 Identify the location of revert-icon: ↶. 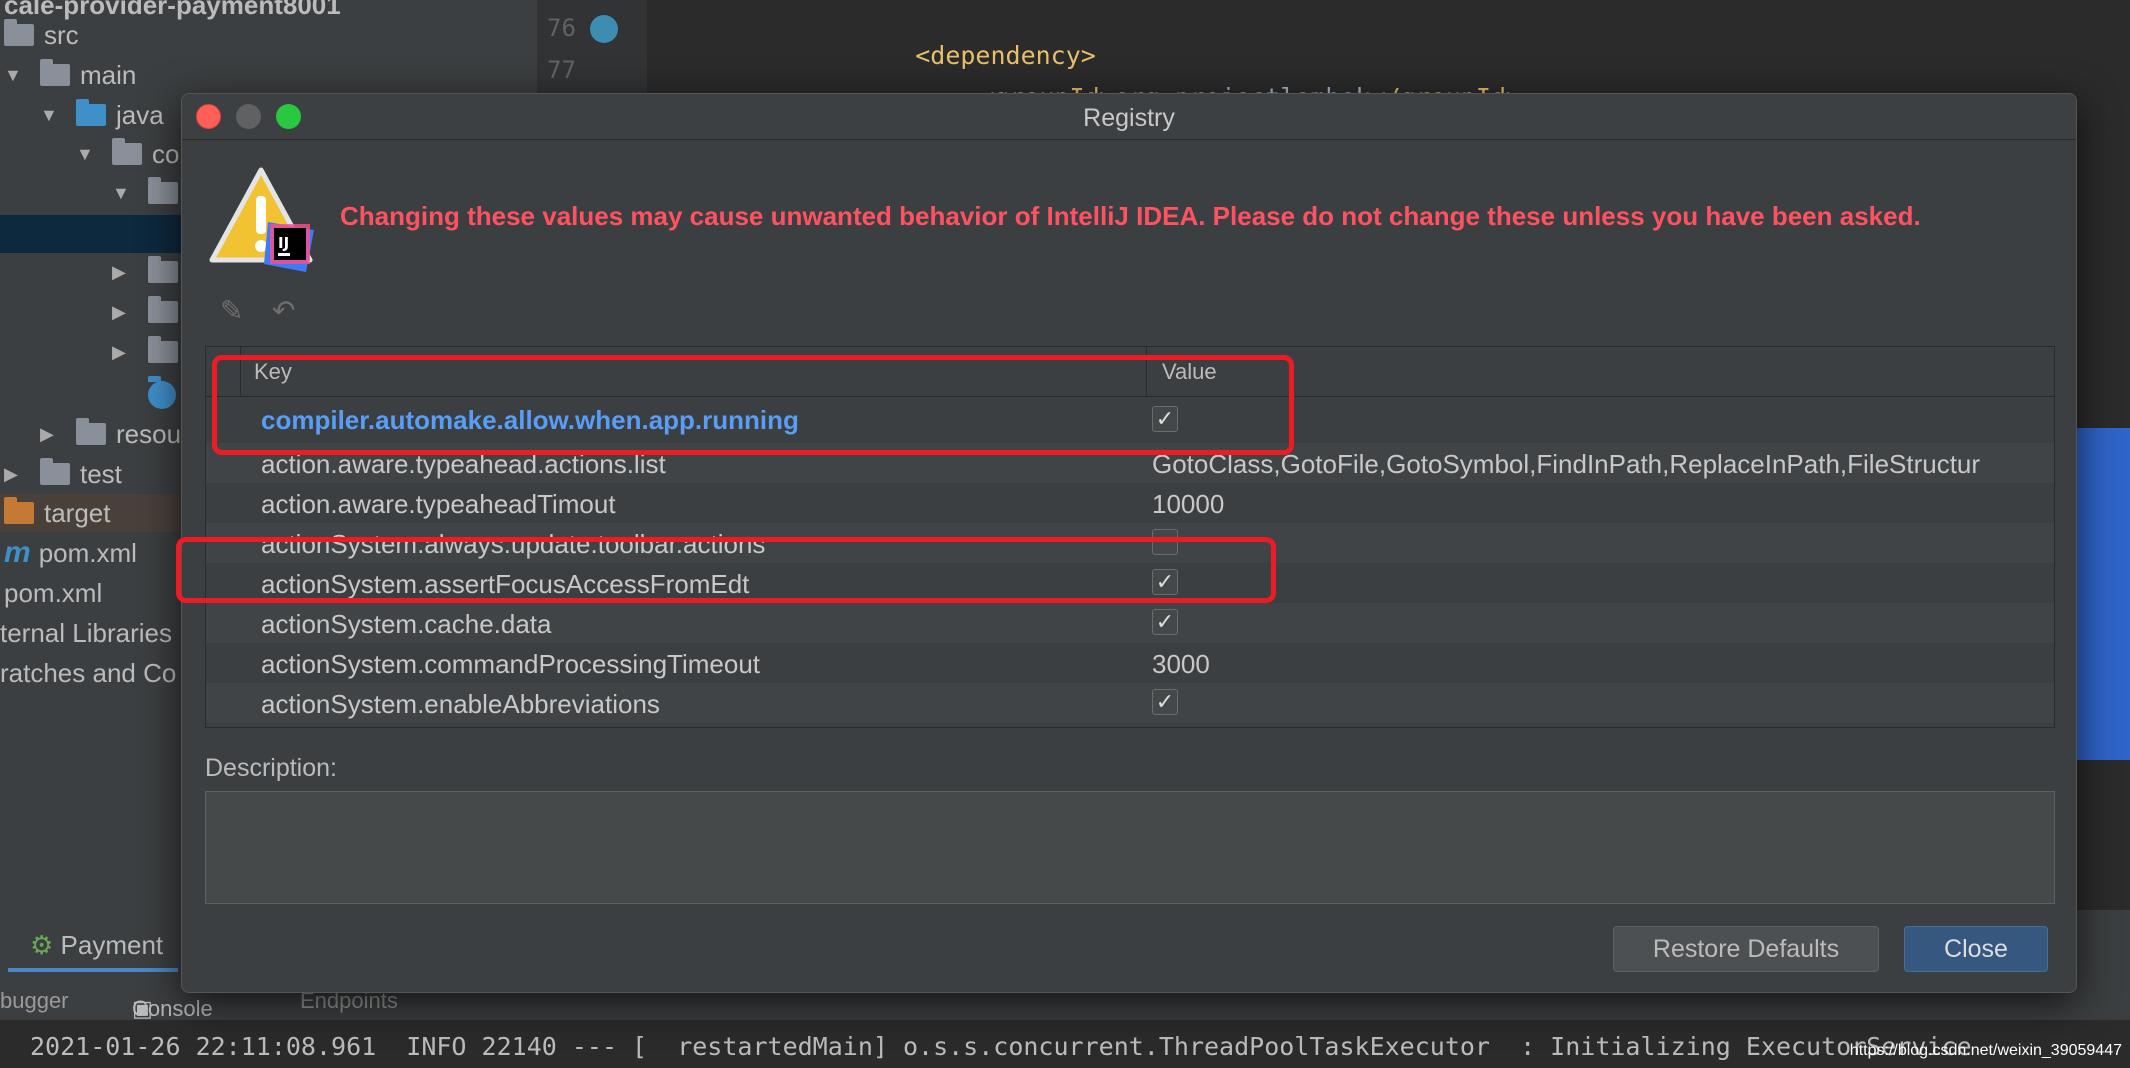
(283, 310).